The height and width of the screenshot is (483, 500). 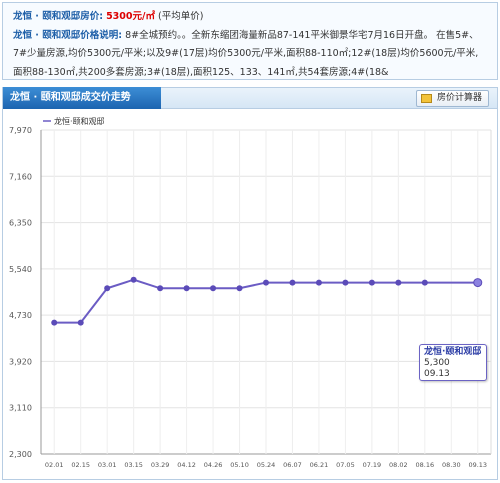 What do you see at coordinates (292, 465) in the screenshot?
I see `x-tick-label: 06.07` at bounding box center [292, 465].